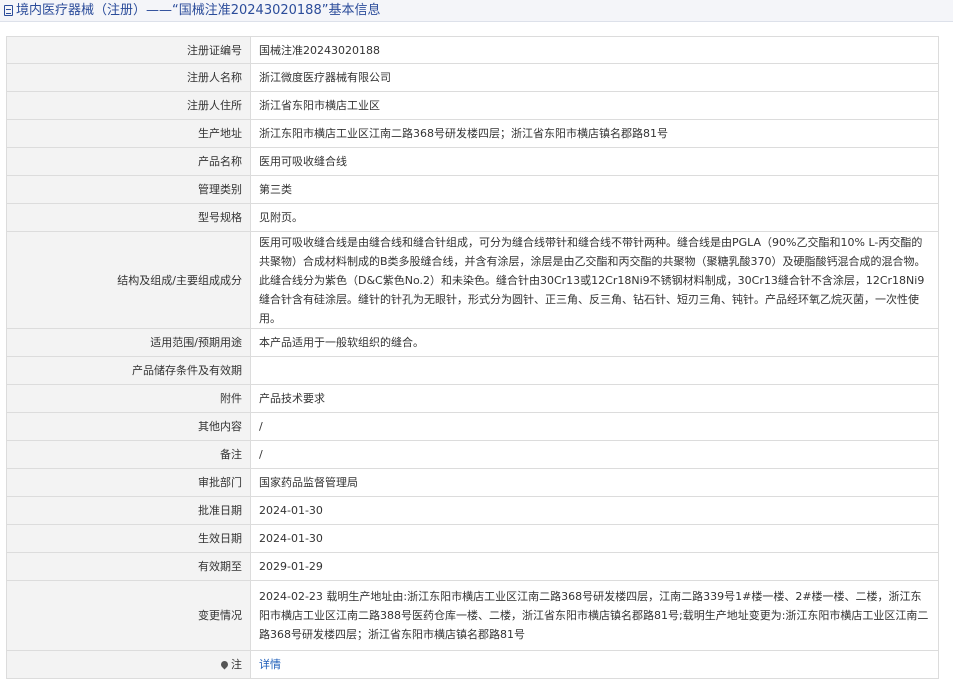 This screenshot has width=953, height=679. What do you see at coordinates (594, 370) in the screenshot?
I see `row-value` at bounding box center [594, 370].